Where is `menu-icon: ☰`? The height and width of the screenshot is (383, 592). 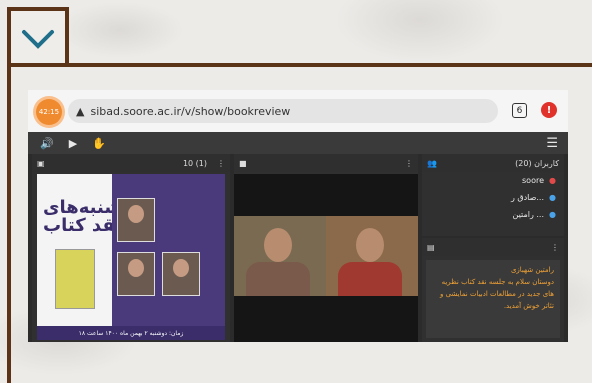
menu-icon: ☰ is located at coordinates (552, 143).